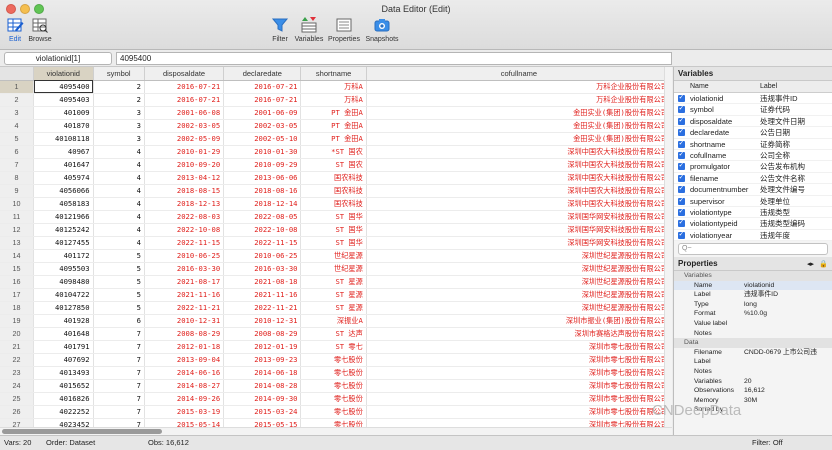  What do you see at coordinates (17, 152) in the screenshot?
I see `row-number: 6` at bounding box center [17, 152].